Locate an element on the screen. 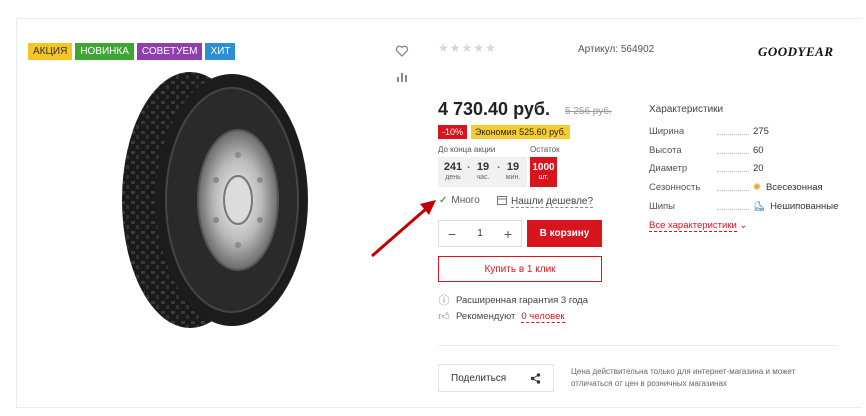 This screenshot has height=416, width=866. timer-hours: 19 is located at coordinates (483, 167).